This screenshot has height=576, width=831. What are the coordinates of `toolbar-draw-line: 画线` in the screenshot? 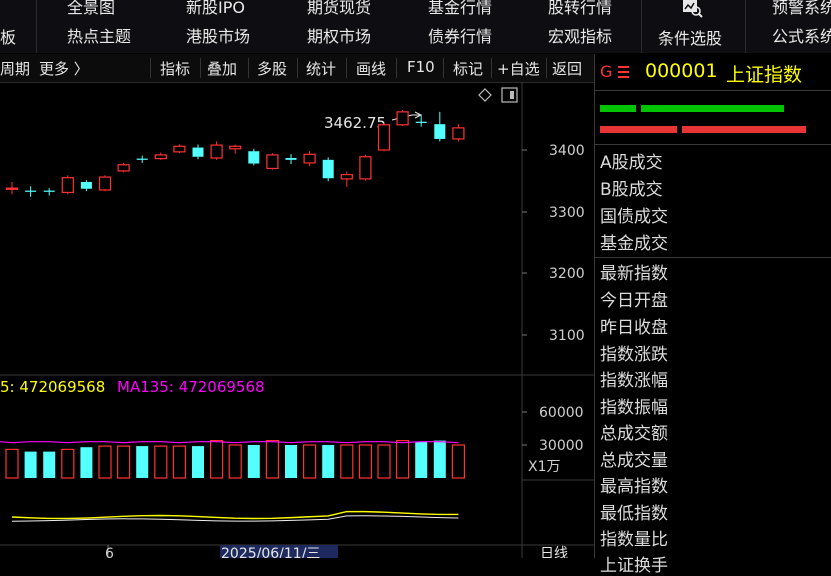 It's located at (371, 68).